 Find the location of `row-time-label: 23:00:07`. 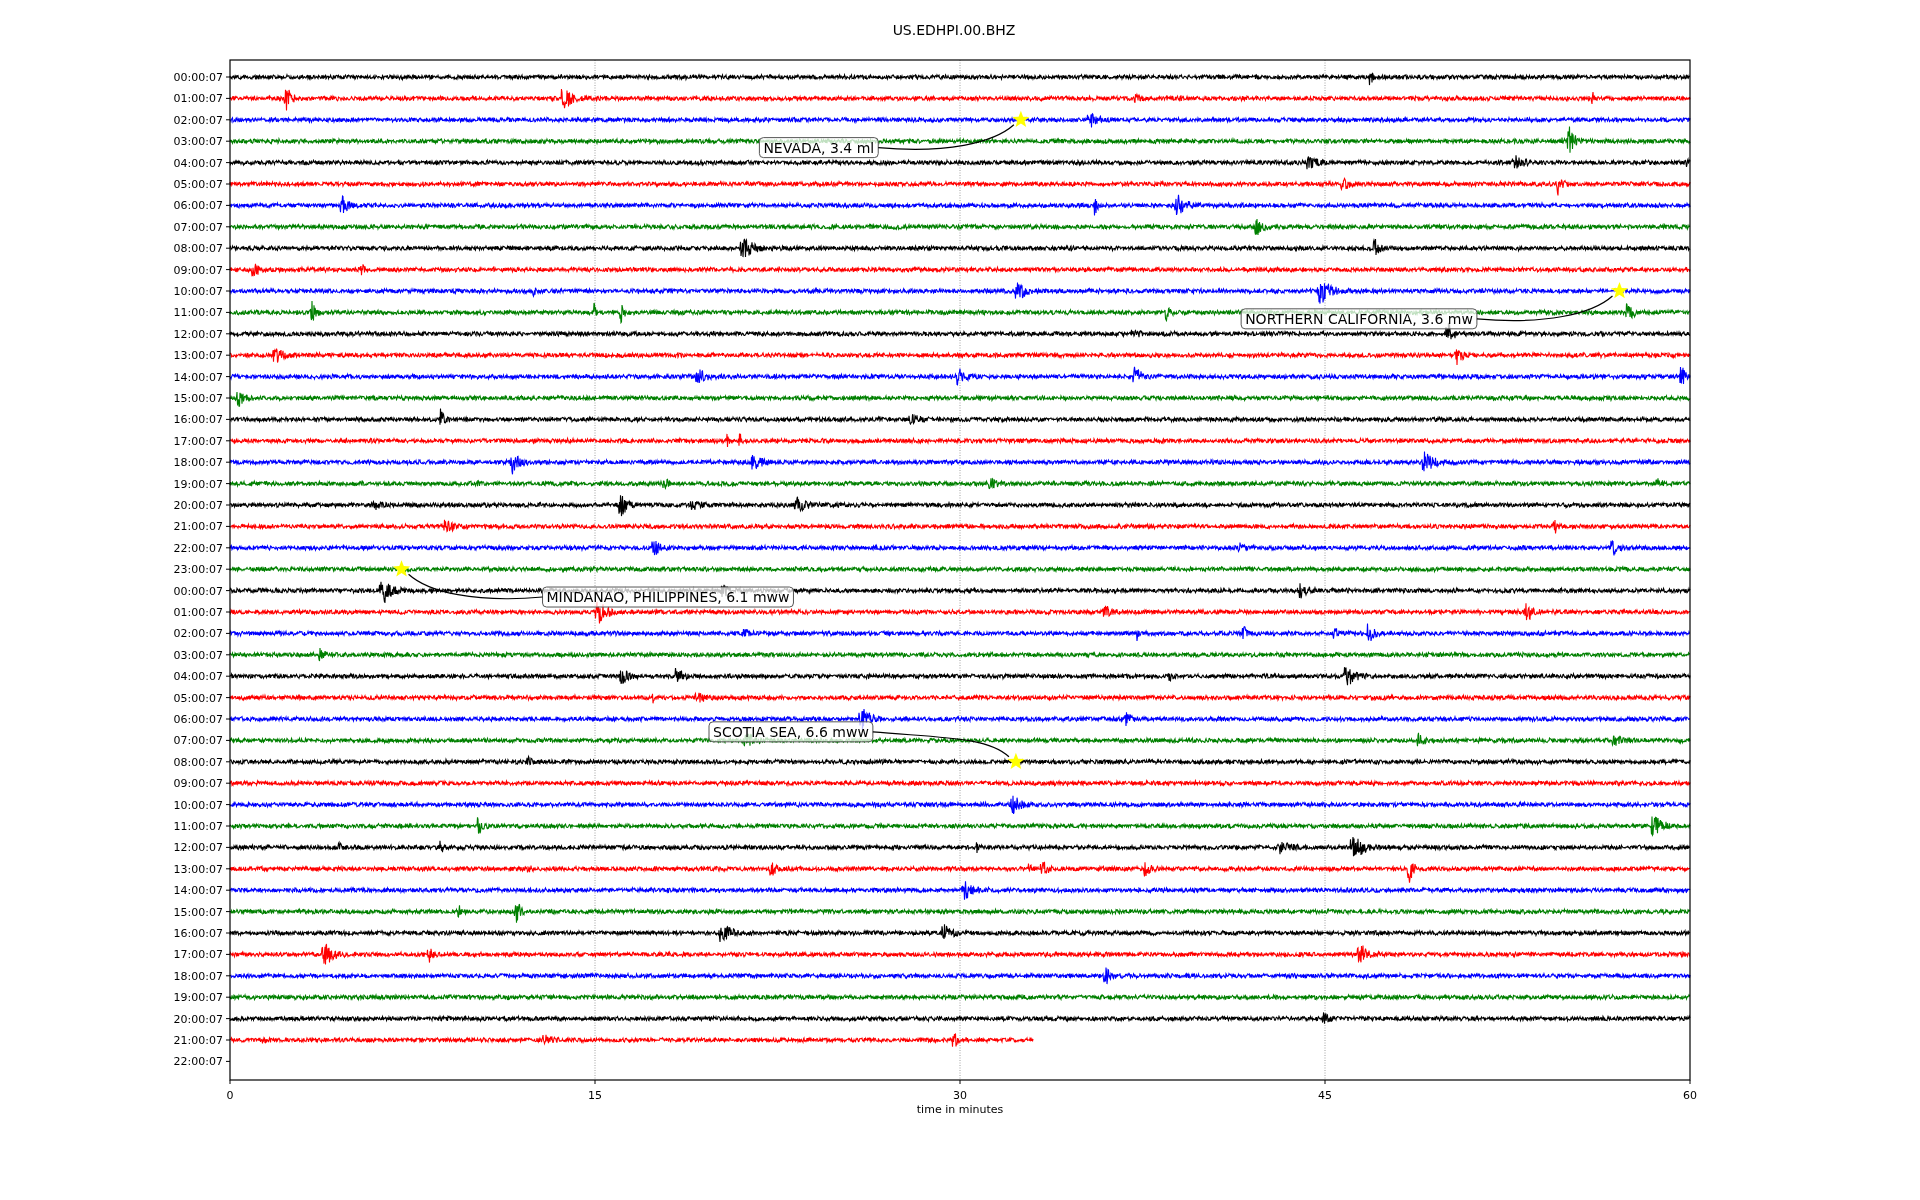

row-time-label: 23:00:07 is located at coordinates (198, 570).